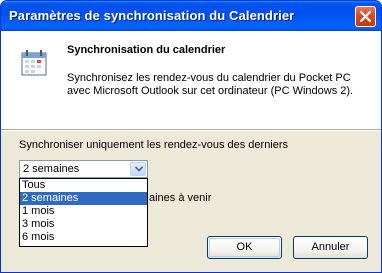  I want to click on dropdown-list: Tous 2 semaines 1 mois 3 mois 6 mois, so click(83, 212).